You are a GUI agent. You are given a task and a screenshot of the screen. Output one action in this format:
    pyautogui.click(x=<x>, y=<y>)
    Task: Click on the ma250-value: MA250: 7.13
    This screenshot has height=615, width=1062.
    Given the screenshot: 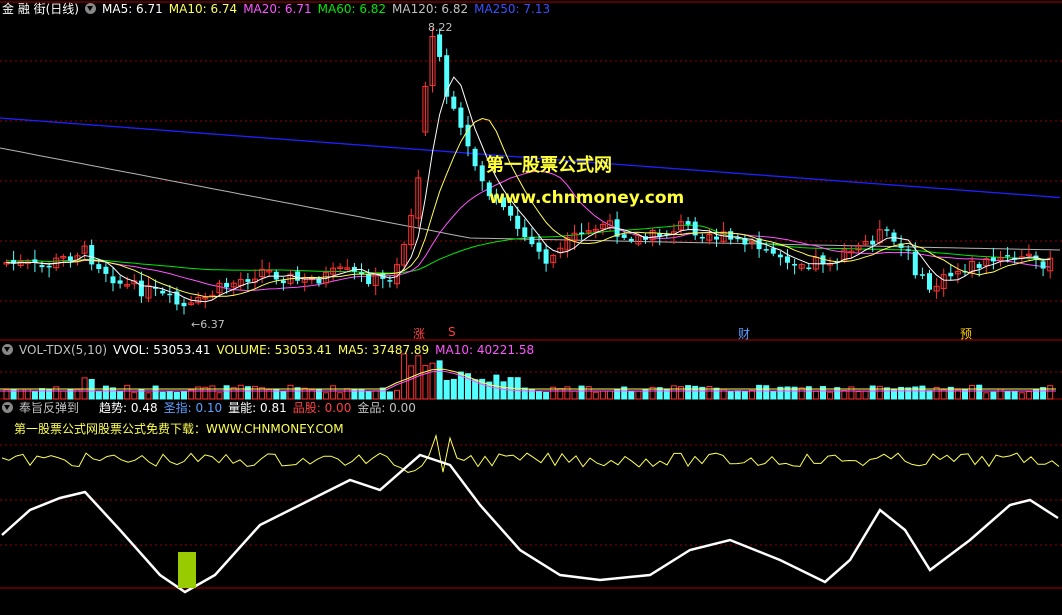 What is the action you would take?
    pyautogui.click(x=512, y=9)
    